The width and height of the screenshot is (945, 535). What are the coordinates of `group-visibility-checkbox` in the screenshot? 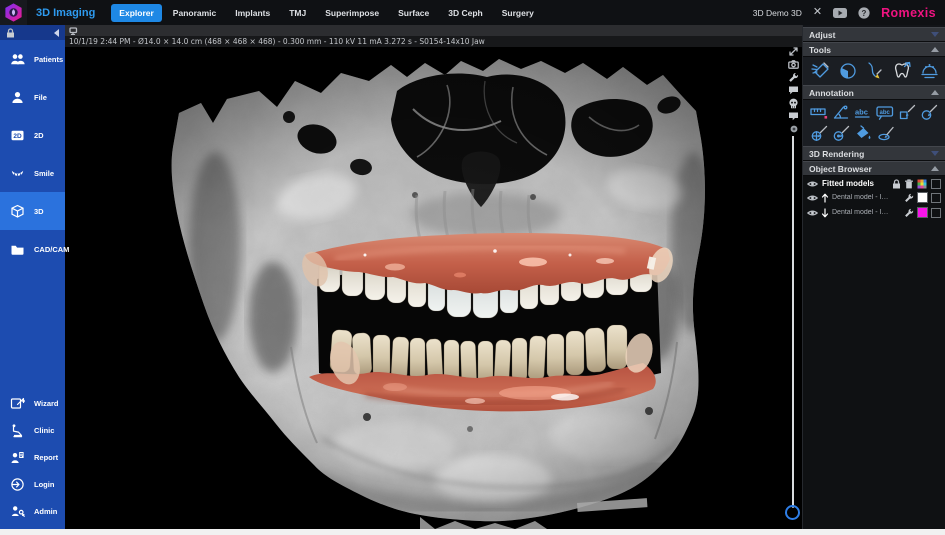 It's located at (936, 183).